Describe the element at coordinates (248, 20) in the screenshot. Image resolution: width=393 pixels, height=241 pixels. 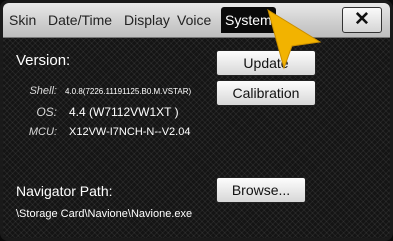
I see `tab-system: System` at that location.